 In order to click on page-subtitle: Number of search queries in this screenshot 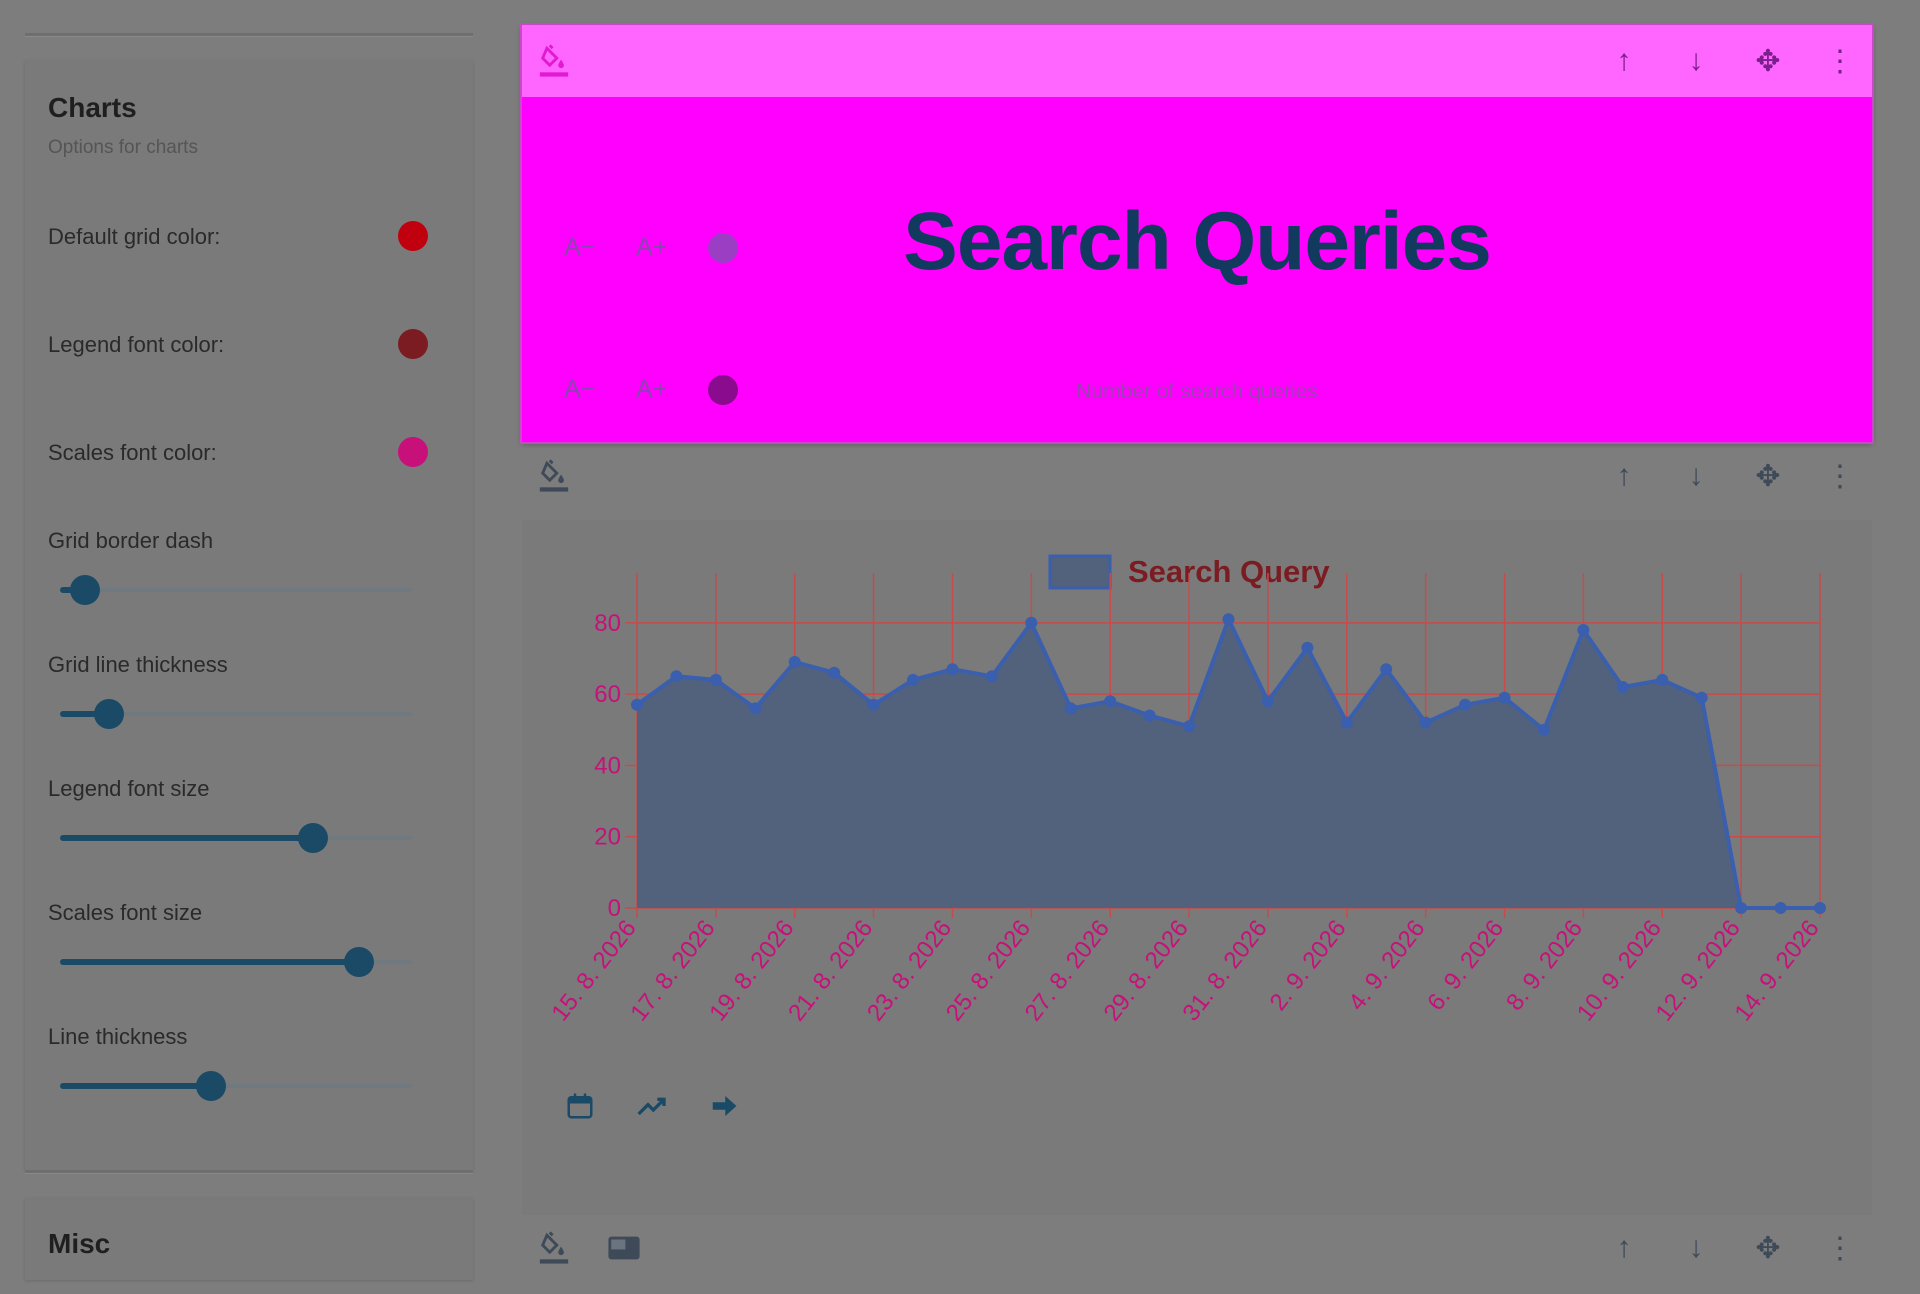, I will do `click(1197, 391)`.